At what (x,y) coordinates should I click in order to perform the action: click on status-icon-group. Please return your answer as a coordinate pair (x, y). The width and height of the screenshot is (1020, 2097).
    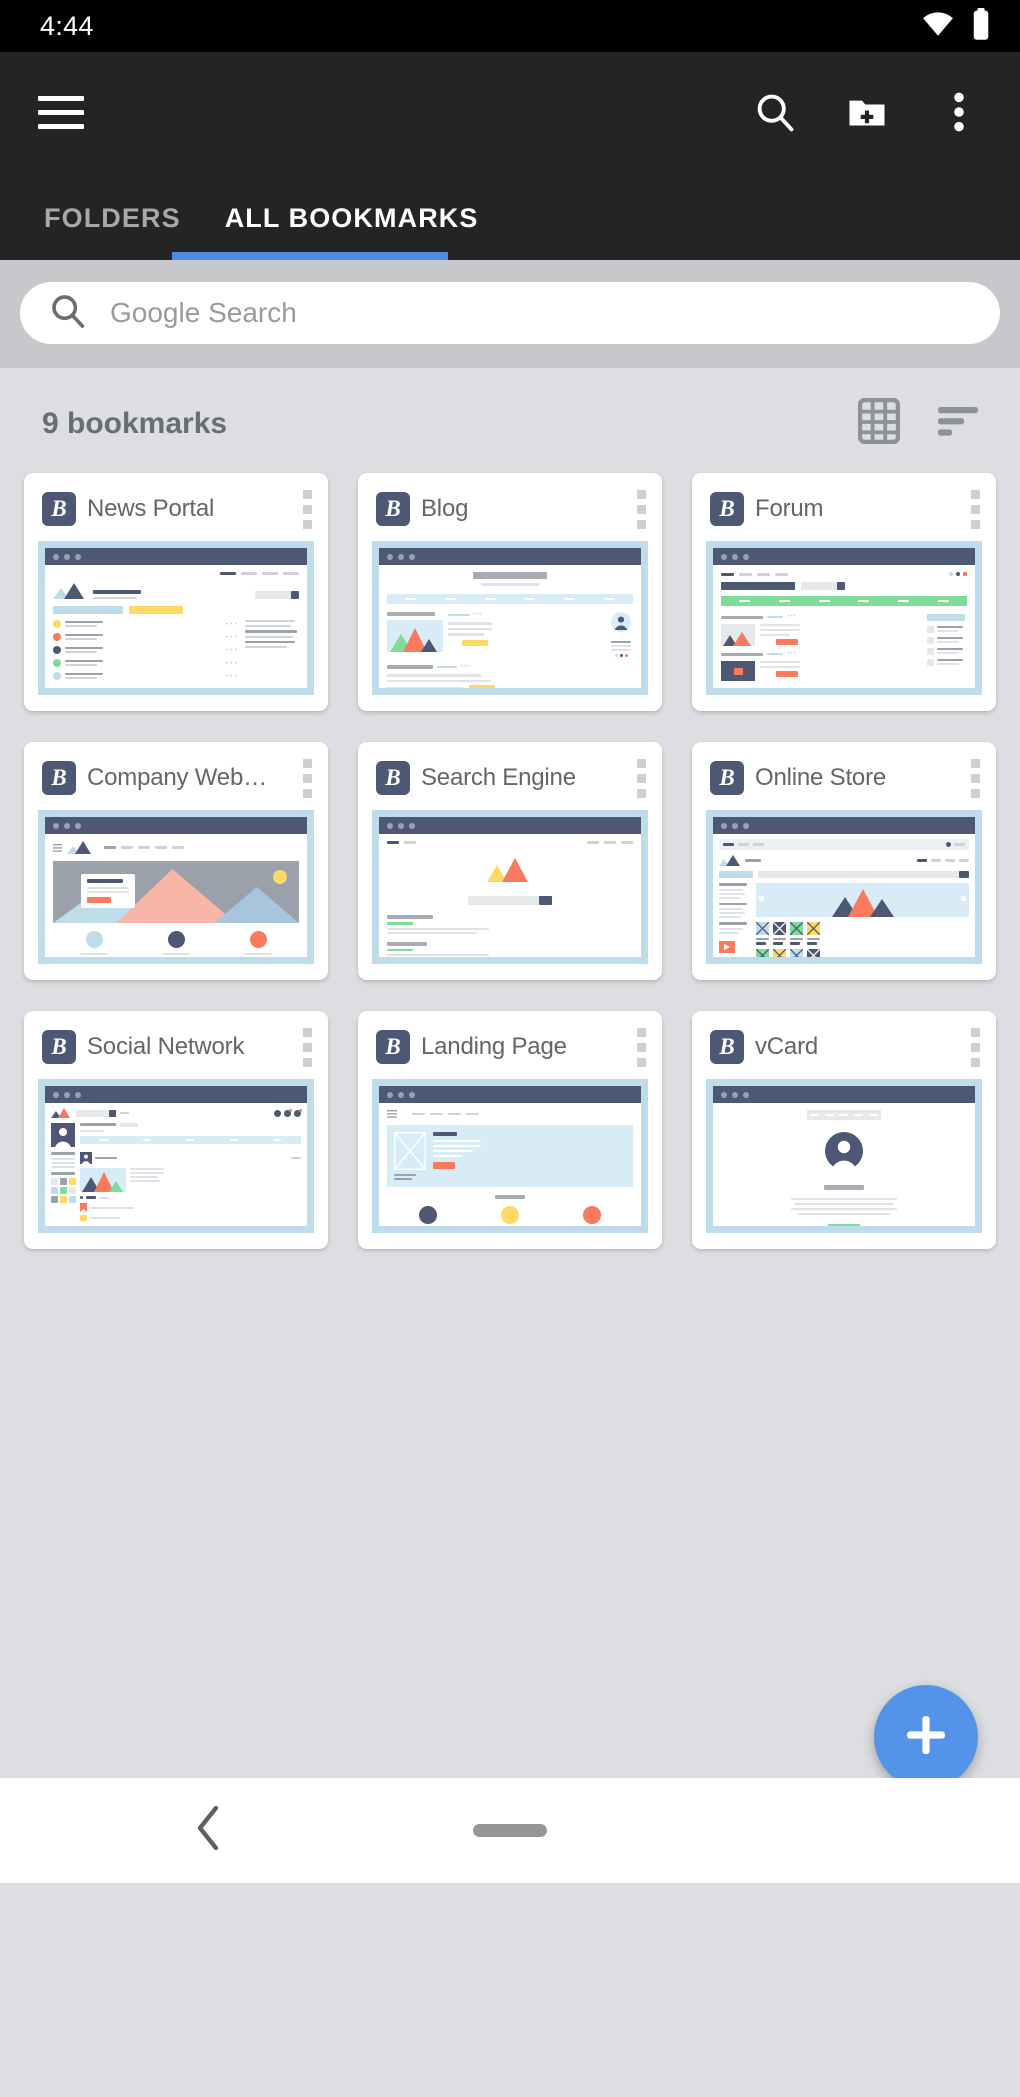
    Looking at the image, I should click on (956, 26).